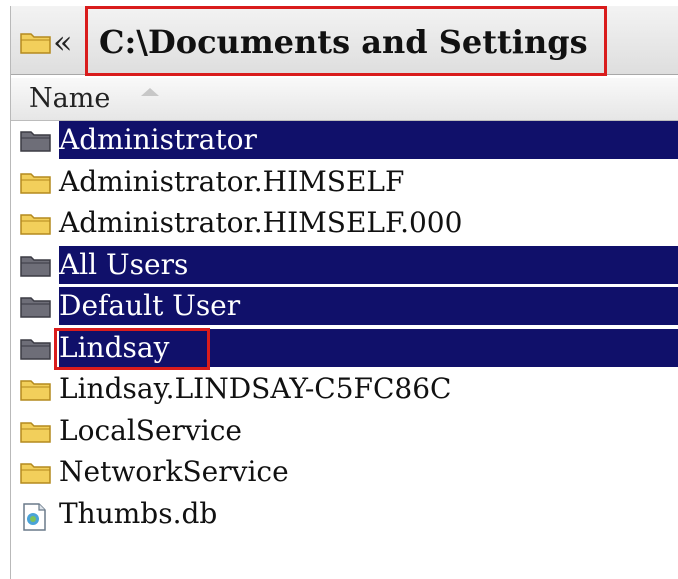 The image size is (678, 579). I want to click on list-item: Administrator, so click(344, 140).